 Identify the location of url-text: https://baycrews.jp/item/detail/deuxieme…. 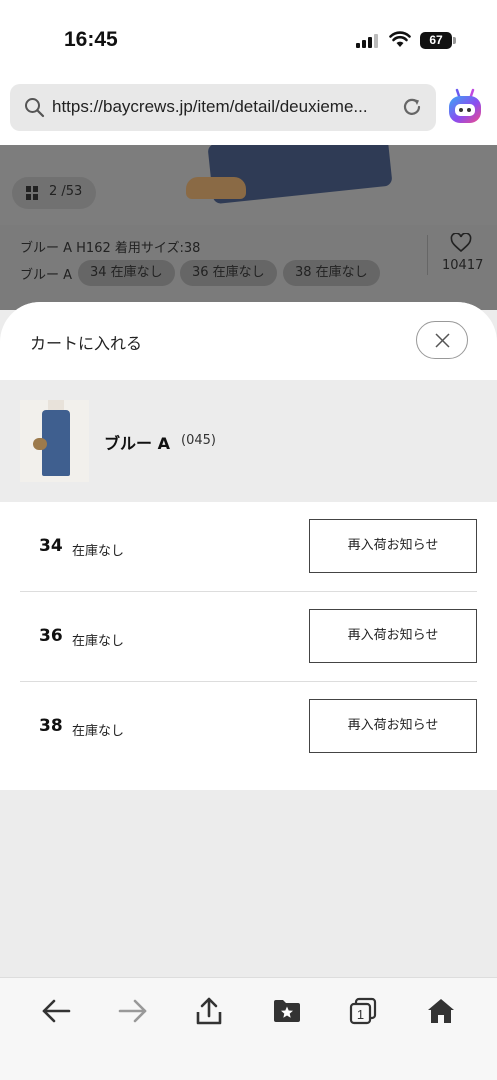
(210, 106).